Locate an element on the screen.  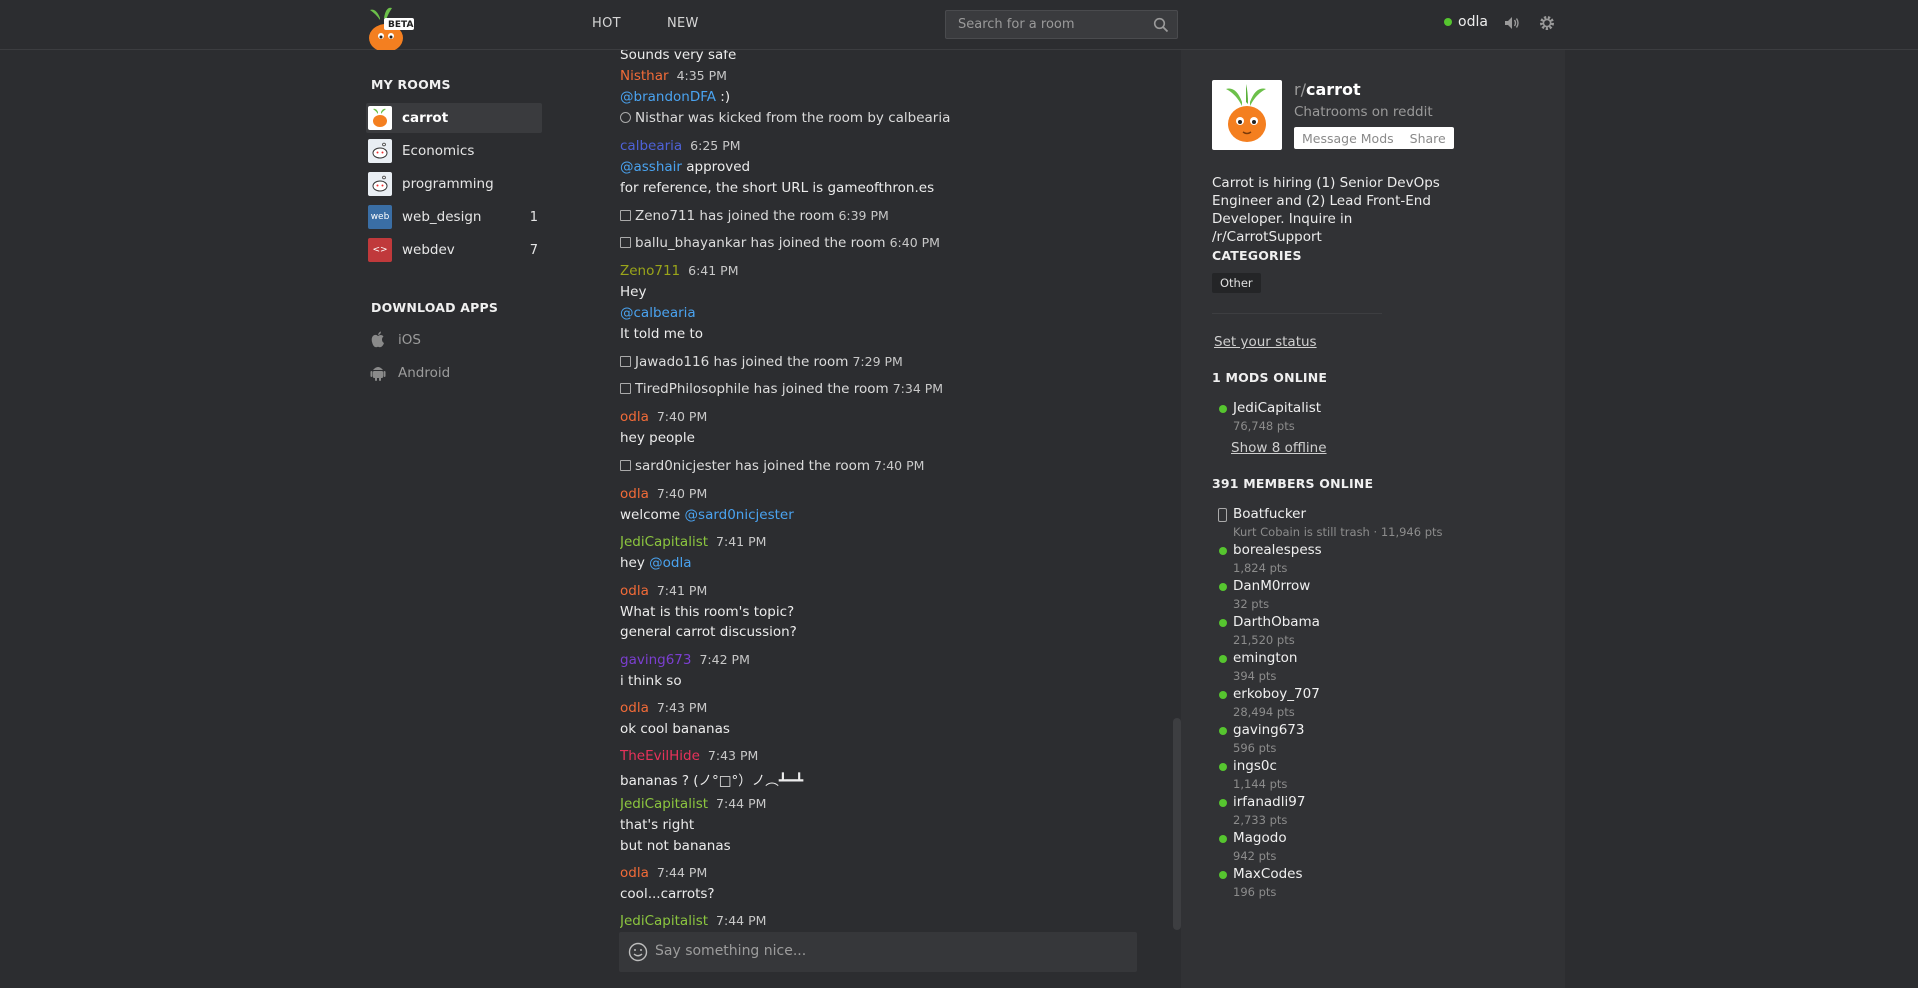
message-header: TheEvilHide 7:43 PM is located at coordinates (689, 756).